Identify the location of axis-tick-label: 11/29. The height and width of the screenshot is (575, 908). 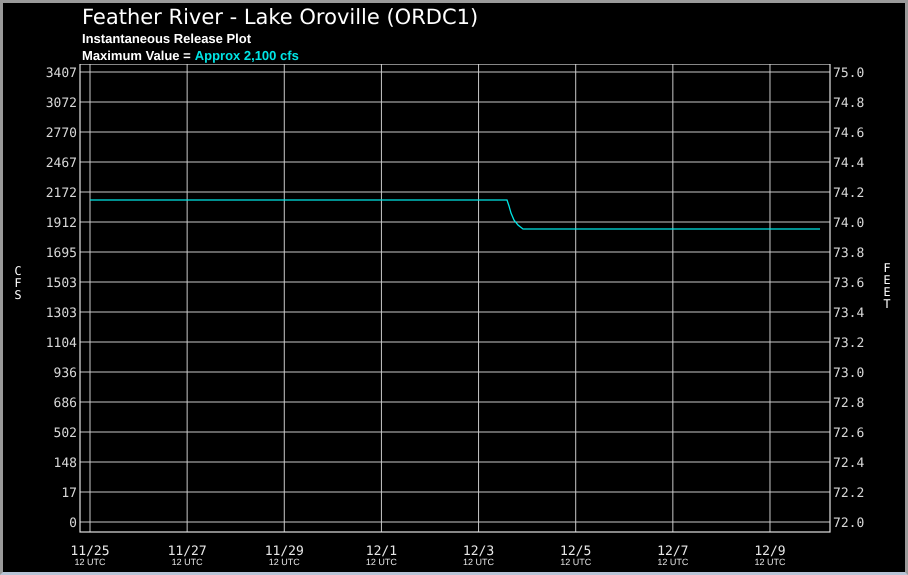
(284, 551).